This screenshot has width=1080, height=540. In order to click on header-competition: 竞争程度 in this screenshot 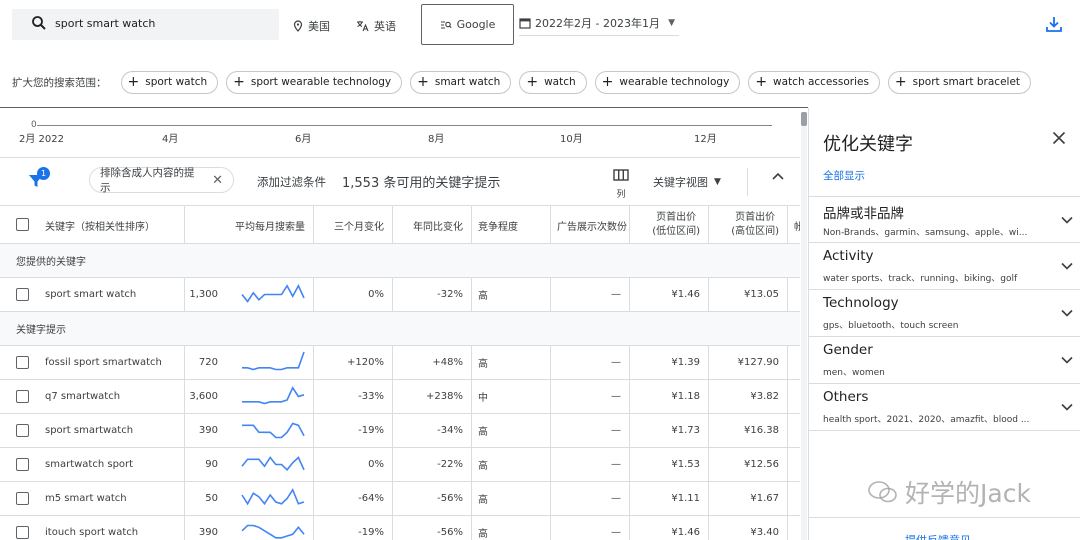, I will do `click(511, 225)`.